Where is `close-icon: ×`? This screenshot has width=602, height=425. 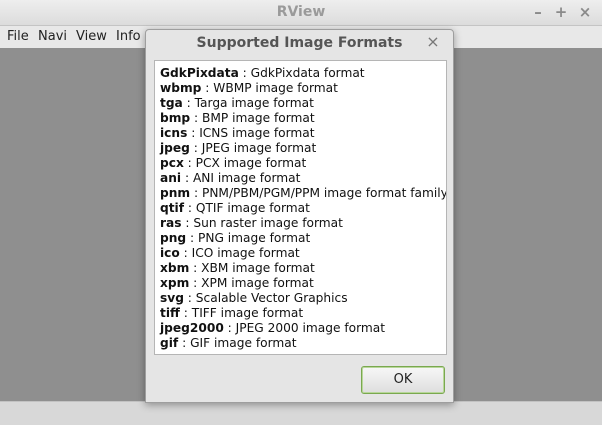
close-icon: × is located at coordinates (585, 12).